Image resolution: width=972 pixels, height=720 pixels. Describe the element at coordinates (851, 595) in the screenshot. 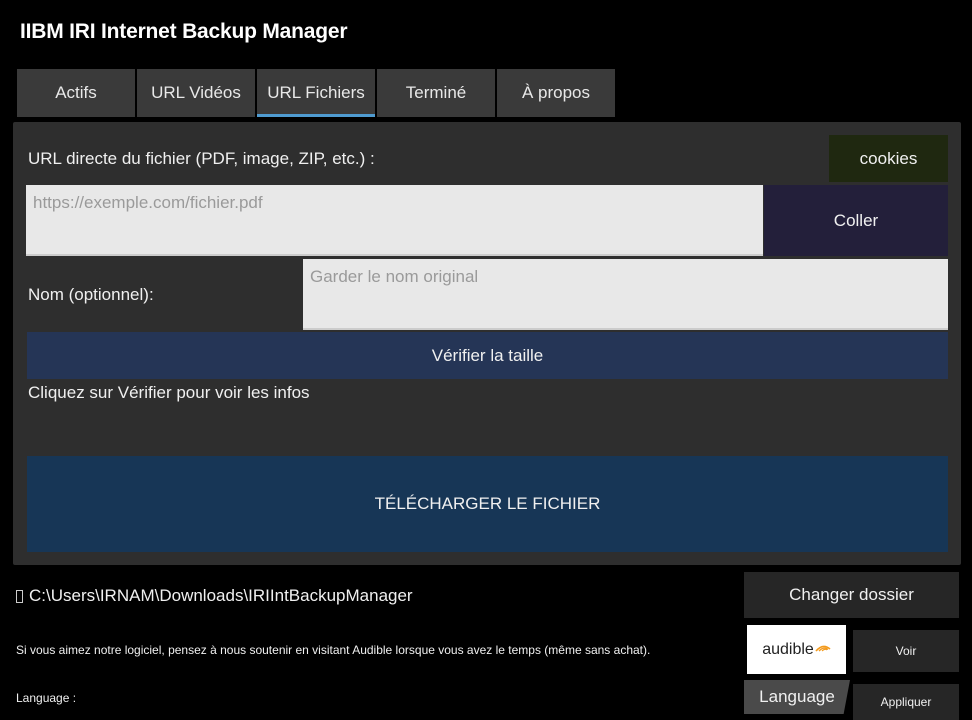

I see `change-folder-button: Changer dossier` at that location.